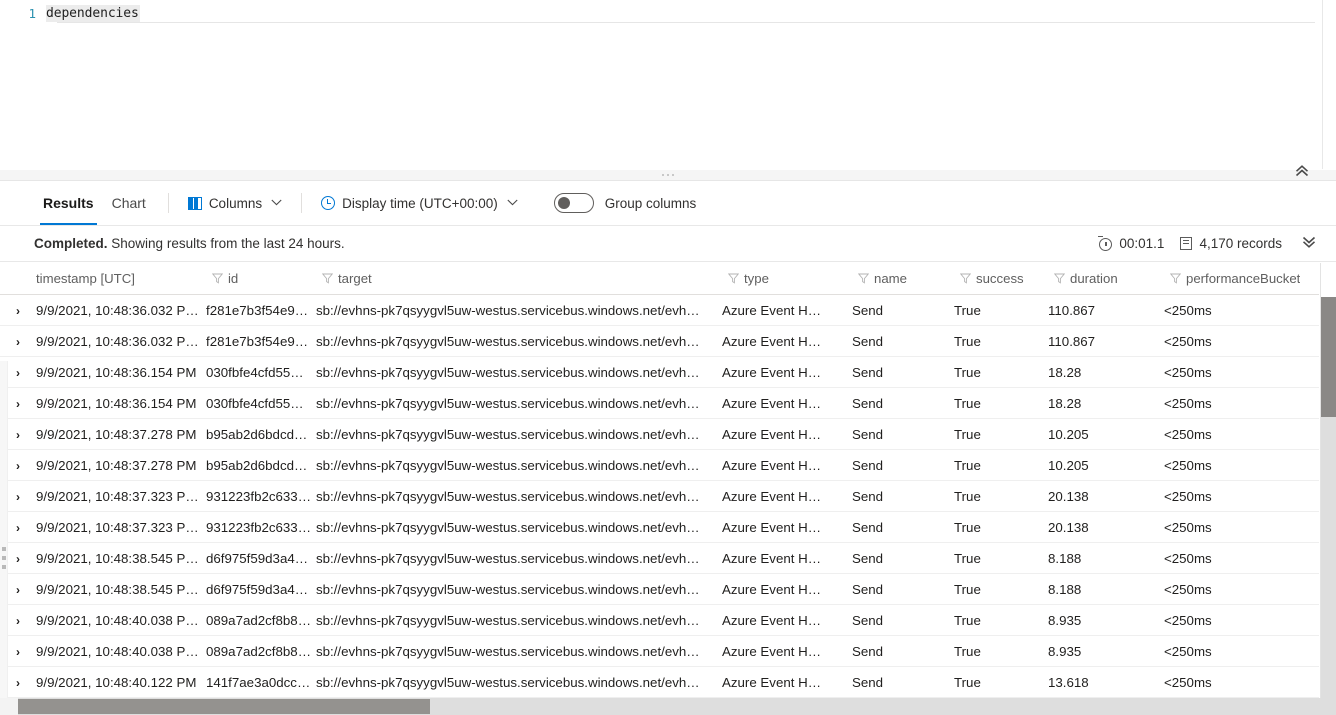 This screenshot has width=1336, height=715. Describe the element at coordinates (1106, 465) in the screenshot. I see `cell-duration: 10.205` at that location.